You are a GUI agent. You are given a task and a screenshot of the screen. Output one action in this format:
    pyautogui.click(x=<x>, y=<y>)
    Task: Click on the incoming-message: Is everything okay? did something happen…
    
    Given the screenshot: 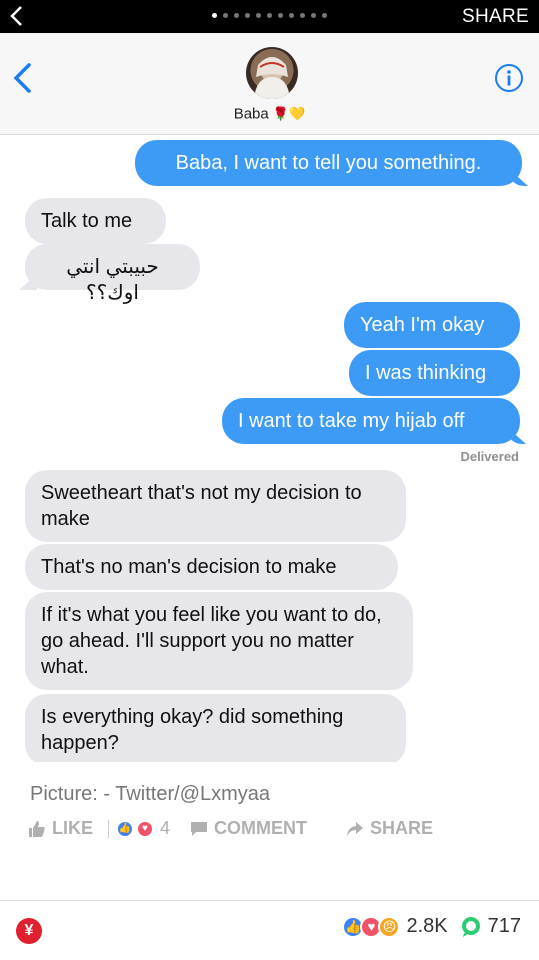 What is the action you would take?
    pyautogui.click(x=215, y=728)
    